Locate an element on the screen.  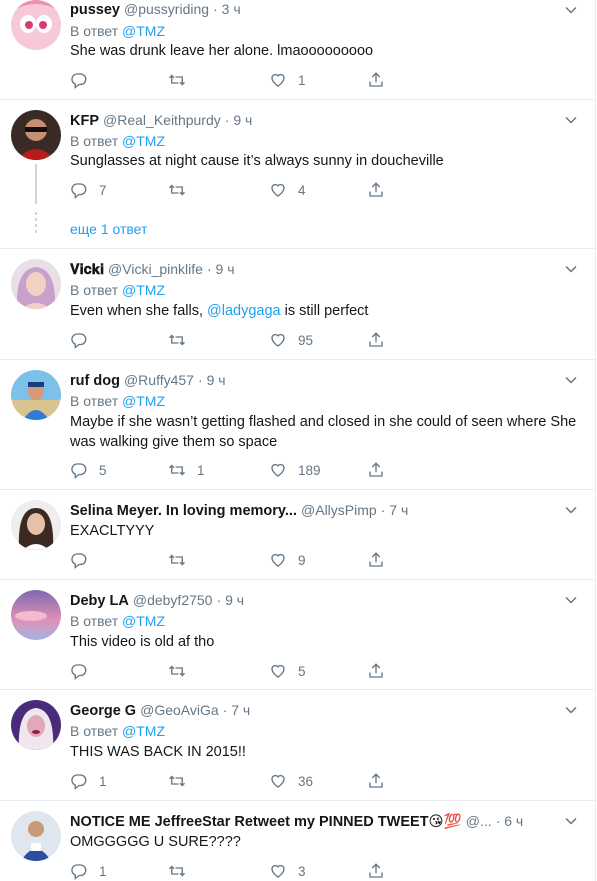
display-name: 𝐕𝐢𝐜𝐤𝐢 is located at coordinates (87, 270).